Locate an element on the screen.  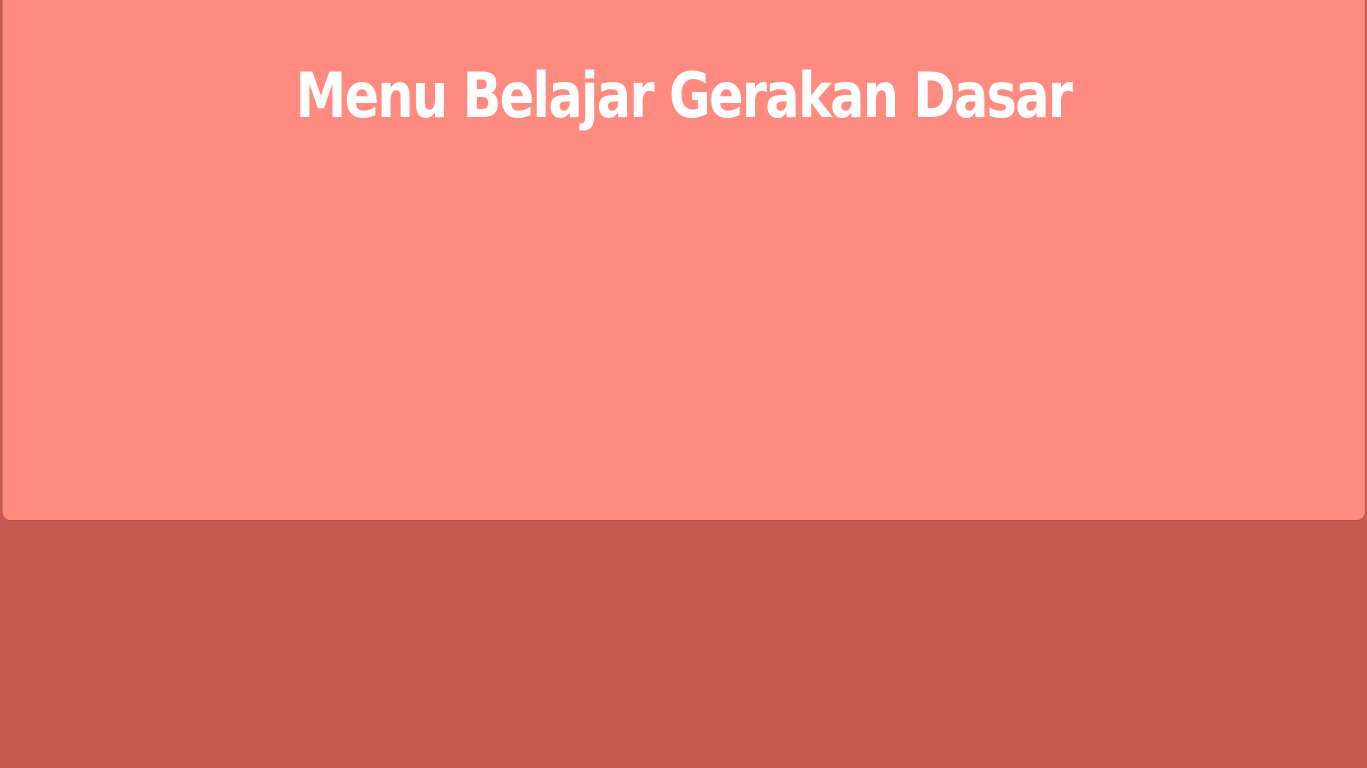
page-title: Menu Belajar Gerakan Dasar is located at coordinates (684, 95).